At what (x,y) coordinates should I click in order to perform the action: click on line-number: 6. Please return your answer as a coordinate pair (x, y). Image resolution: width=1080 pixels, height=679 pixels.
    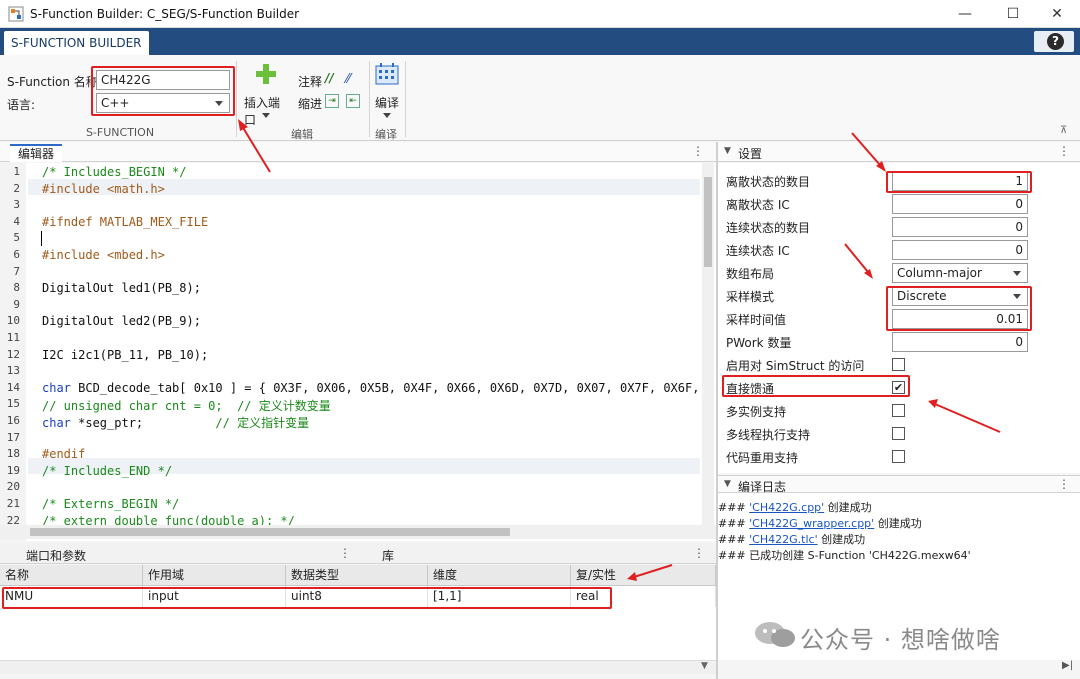
    Looking at the image, I should click on (16, 254).